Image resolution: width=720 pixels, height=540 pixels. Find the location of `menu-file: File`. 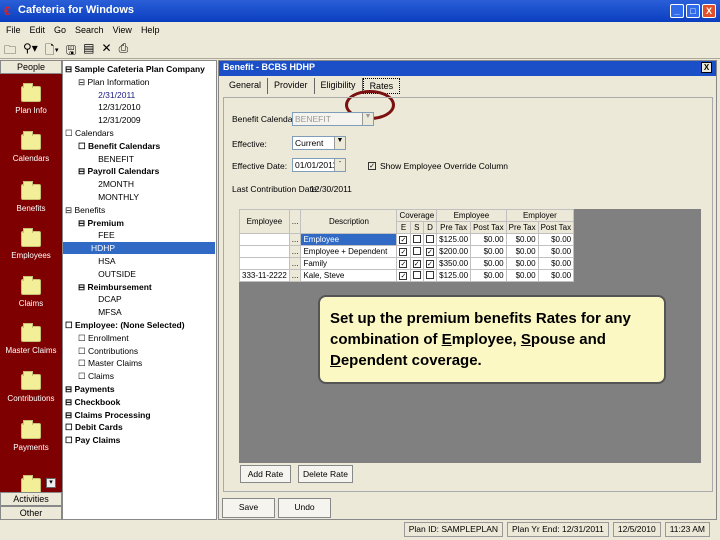

menu-file: File is located at coordinates (13, 30).